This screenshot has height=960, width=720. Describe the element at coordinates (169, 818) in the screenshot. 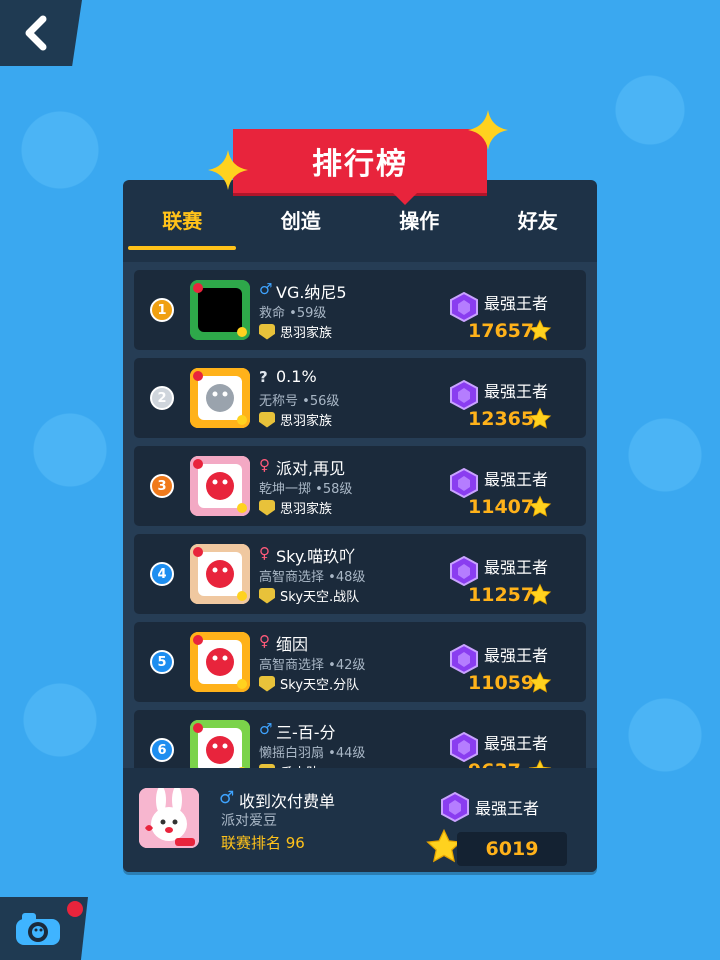

I see `my-avatar` at that location.